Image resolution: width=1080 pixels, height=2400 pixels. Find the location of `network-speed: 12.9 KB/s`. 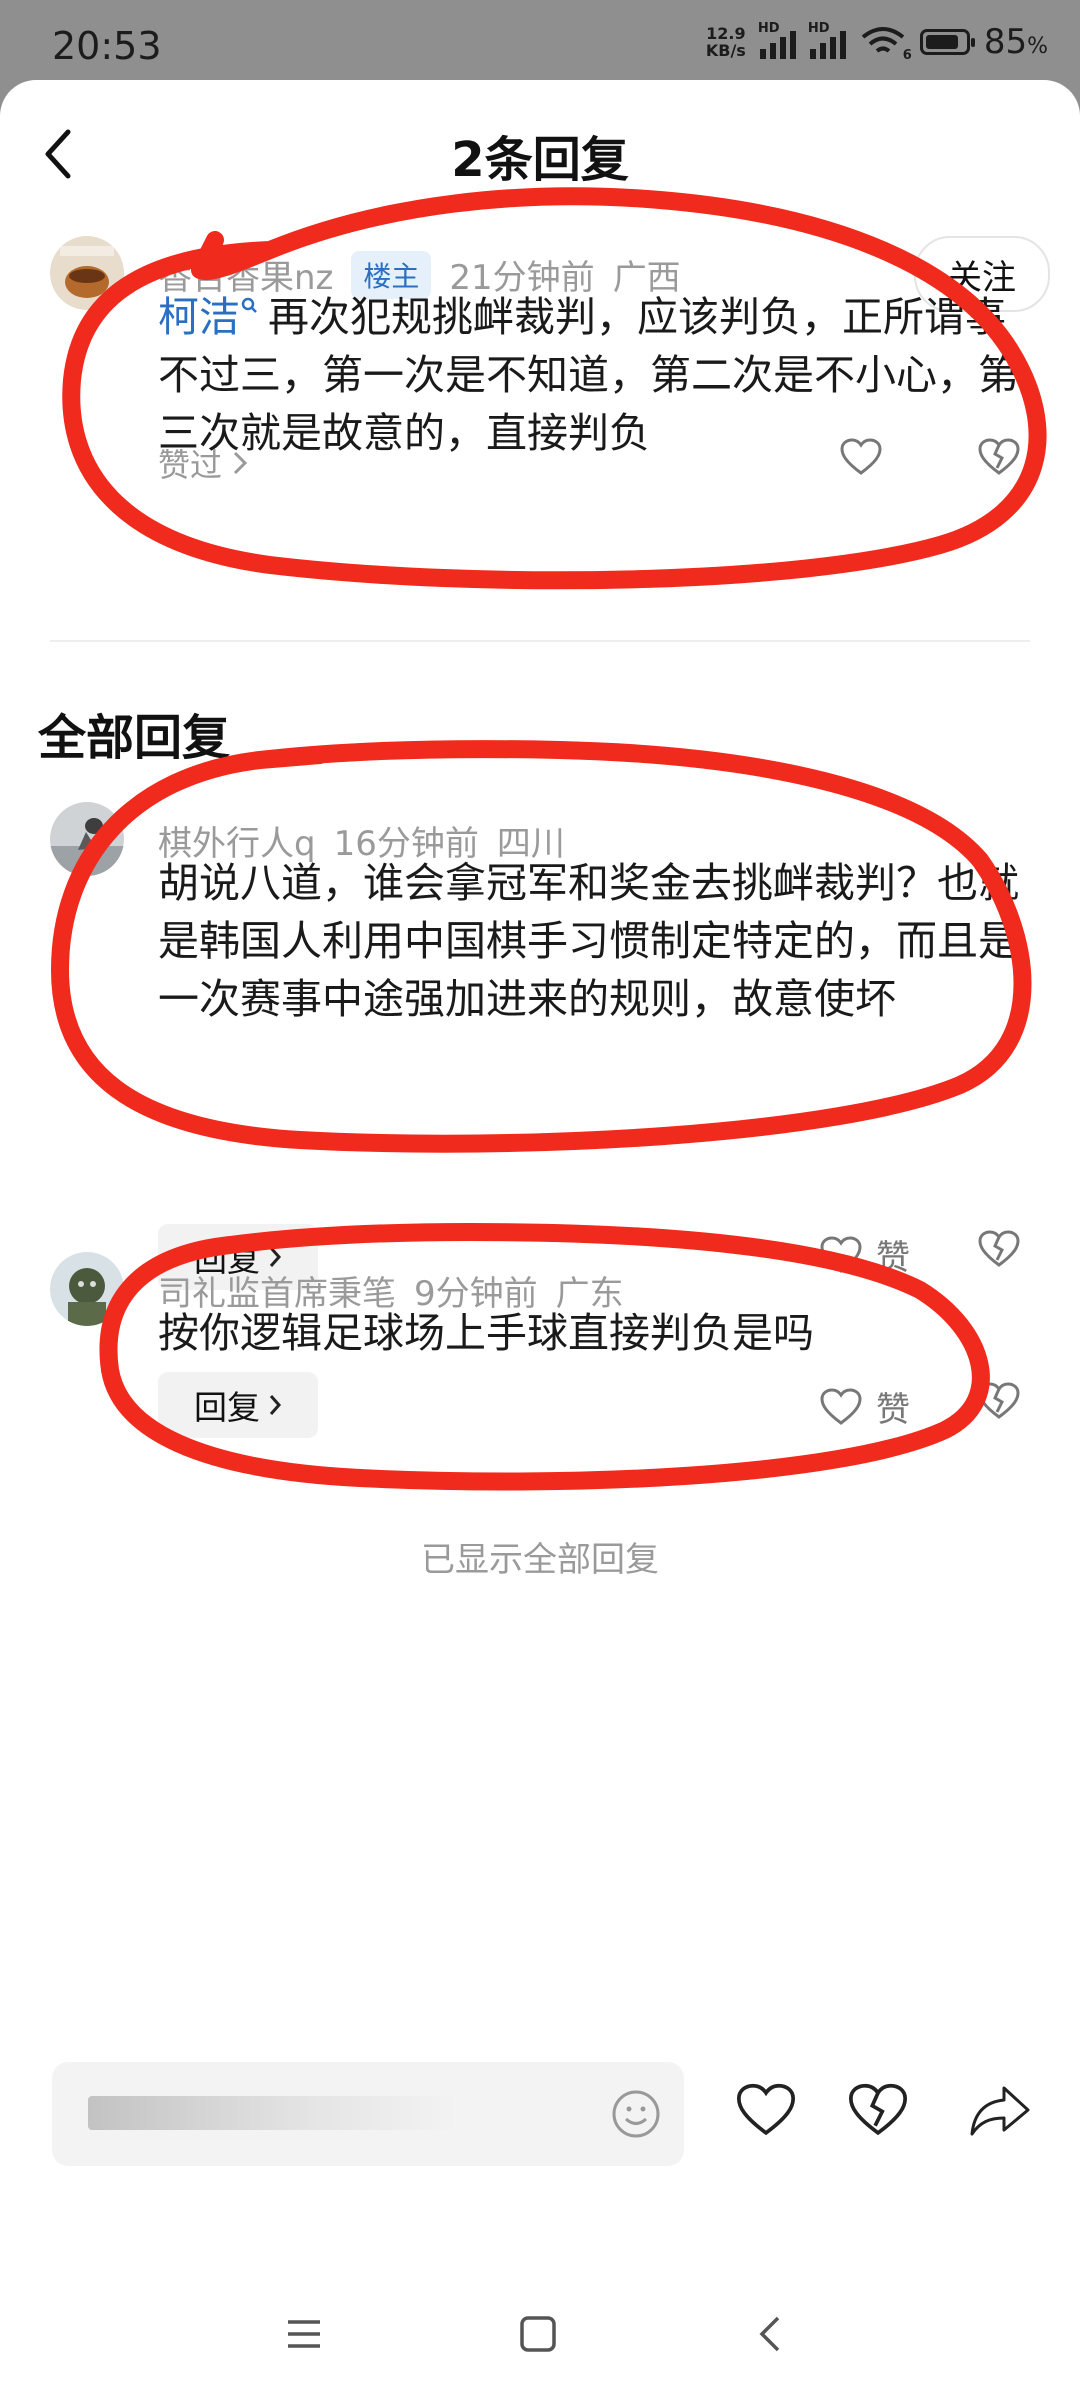

network-speed: 12.9 KB/s is located at coordinates (725, 42).